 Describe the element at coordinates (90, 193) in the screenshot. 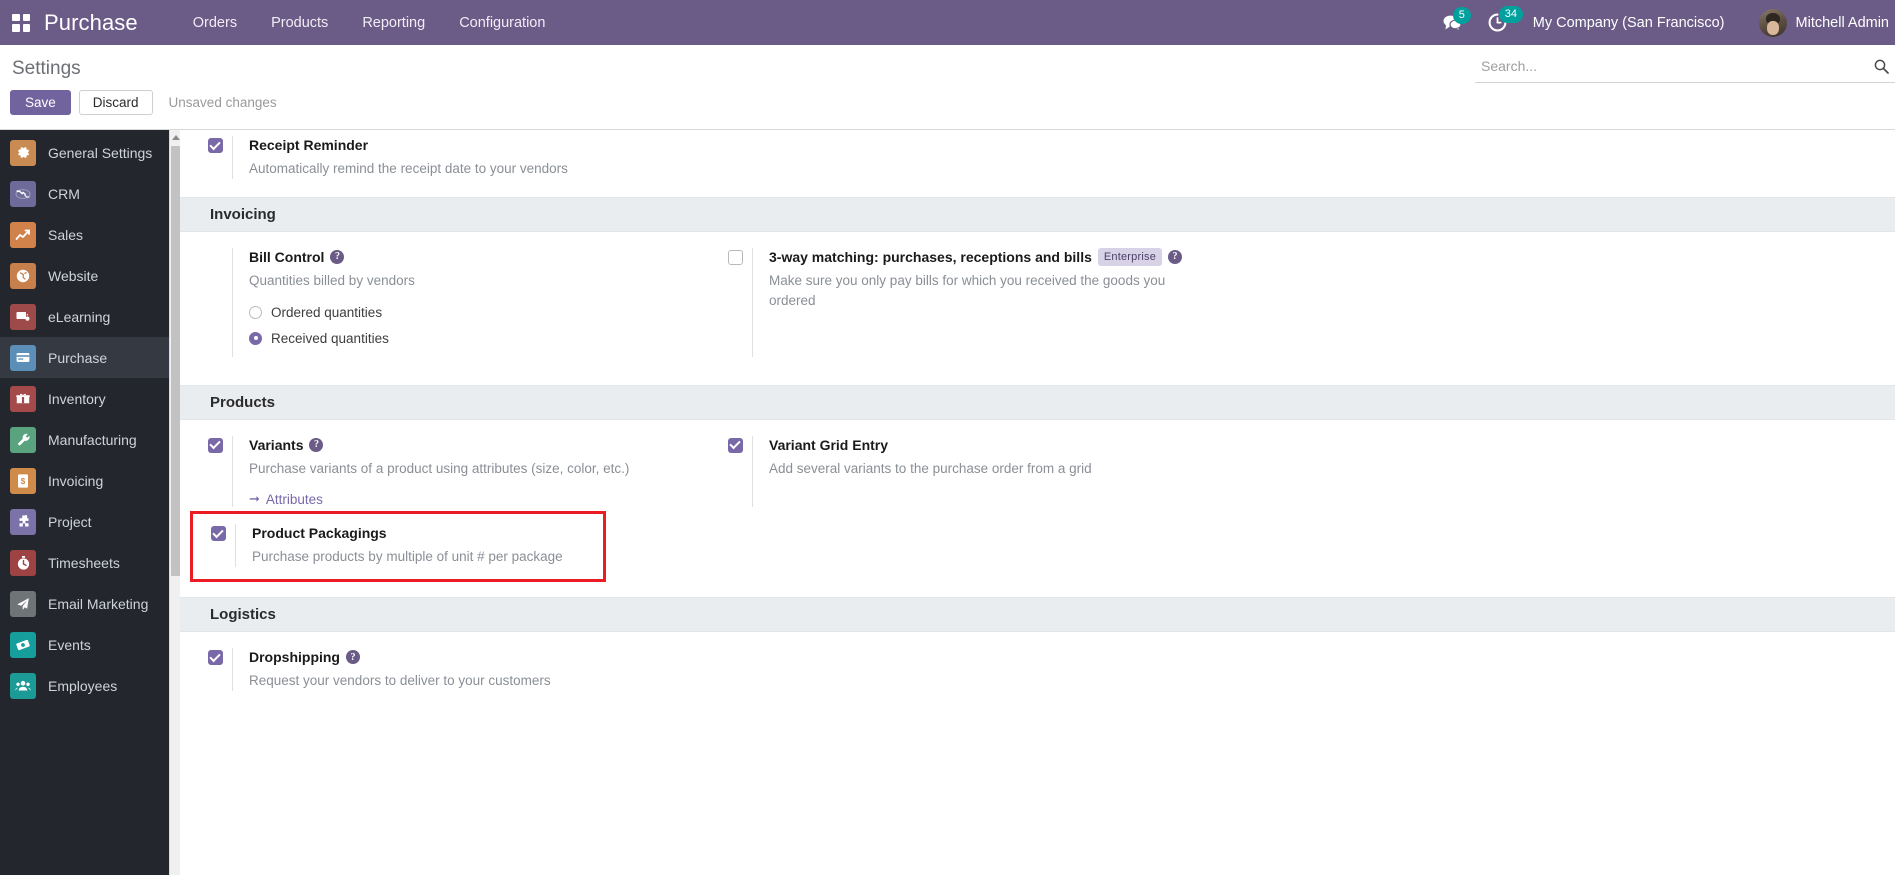

I see `sidebar-item-crm: CRM` at that location.